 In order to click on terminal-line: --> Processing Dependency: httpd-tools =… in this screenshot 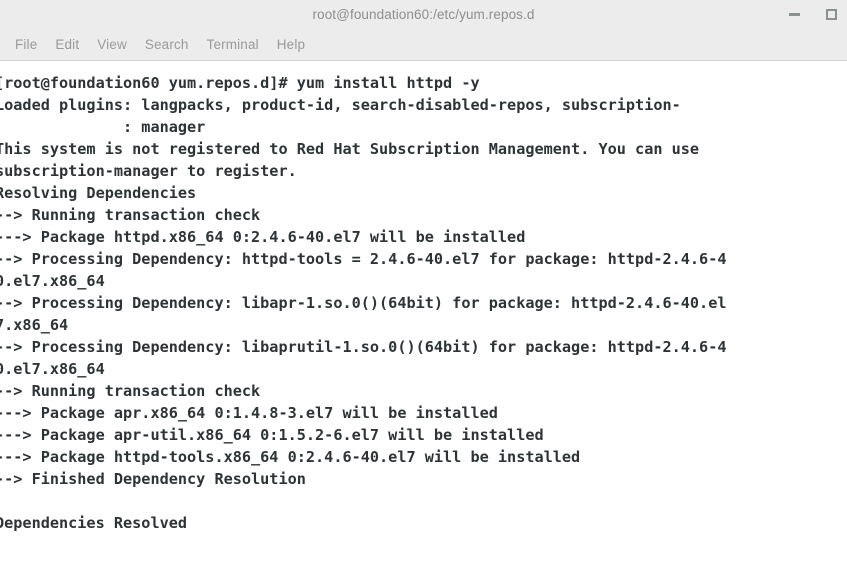, I will do `click(363, 259)`.